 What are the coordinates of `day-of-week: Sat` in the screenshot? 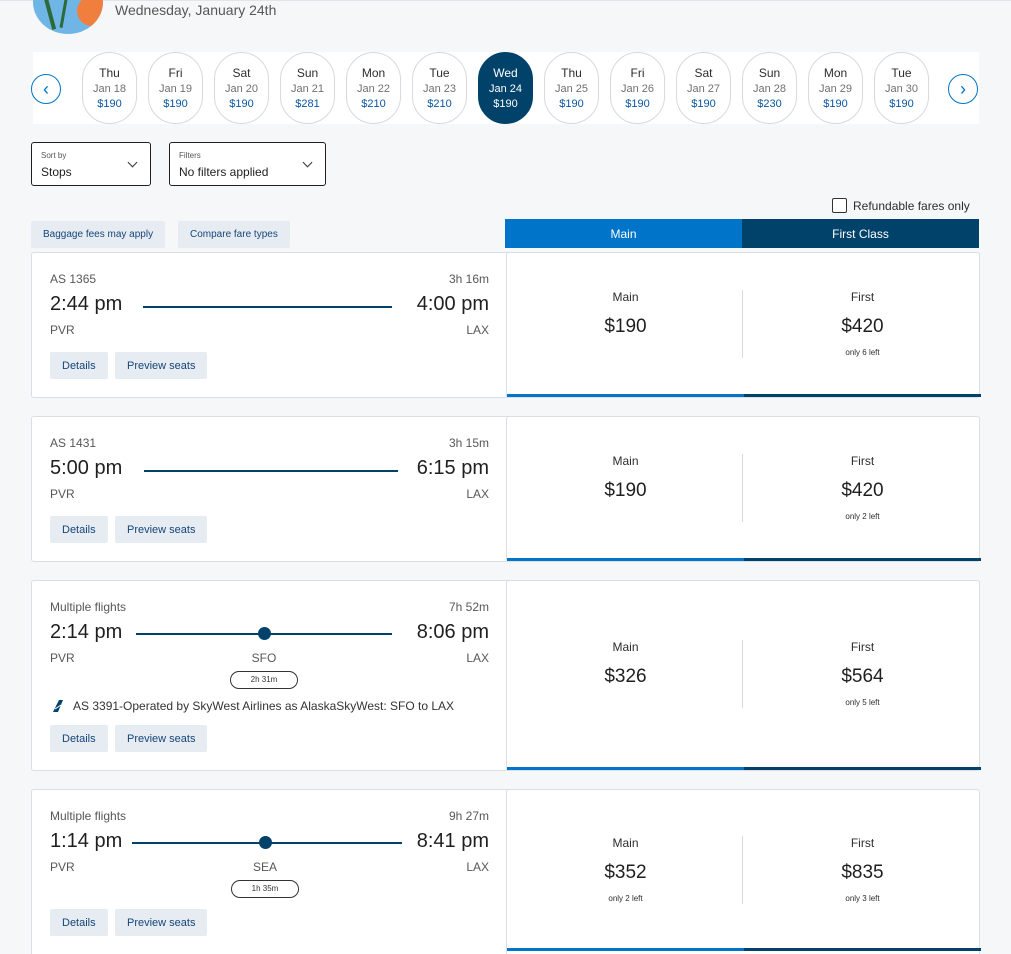 It's located at (241, 73).